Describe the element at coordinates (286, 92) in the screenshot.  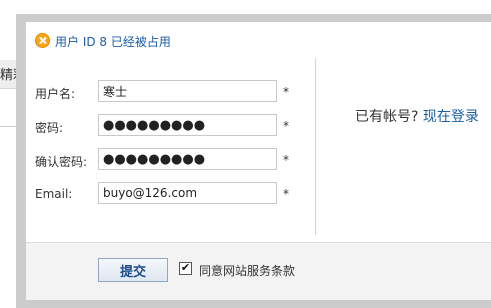
I see `username-required-mark: *` at that location.